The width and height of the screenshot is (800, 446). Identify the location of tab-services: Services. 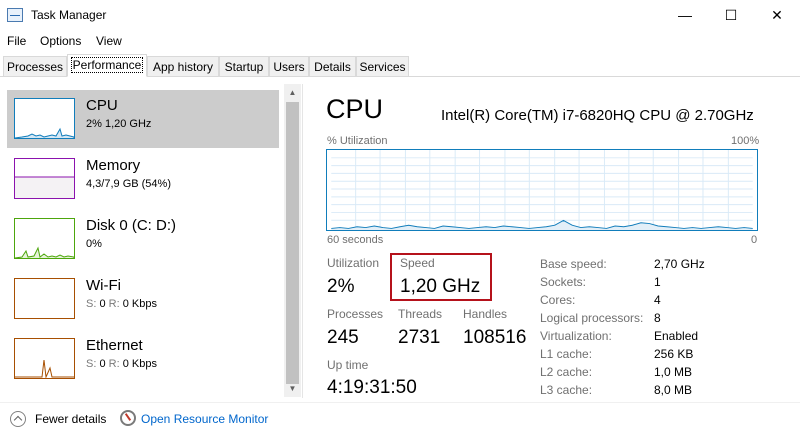
(382, 66).